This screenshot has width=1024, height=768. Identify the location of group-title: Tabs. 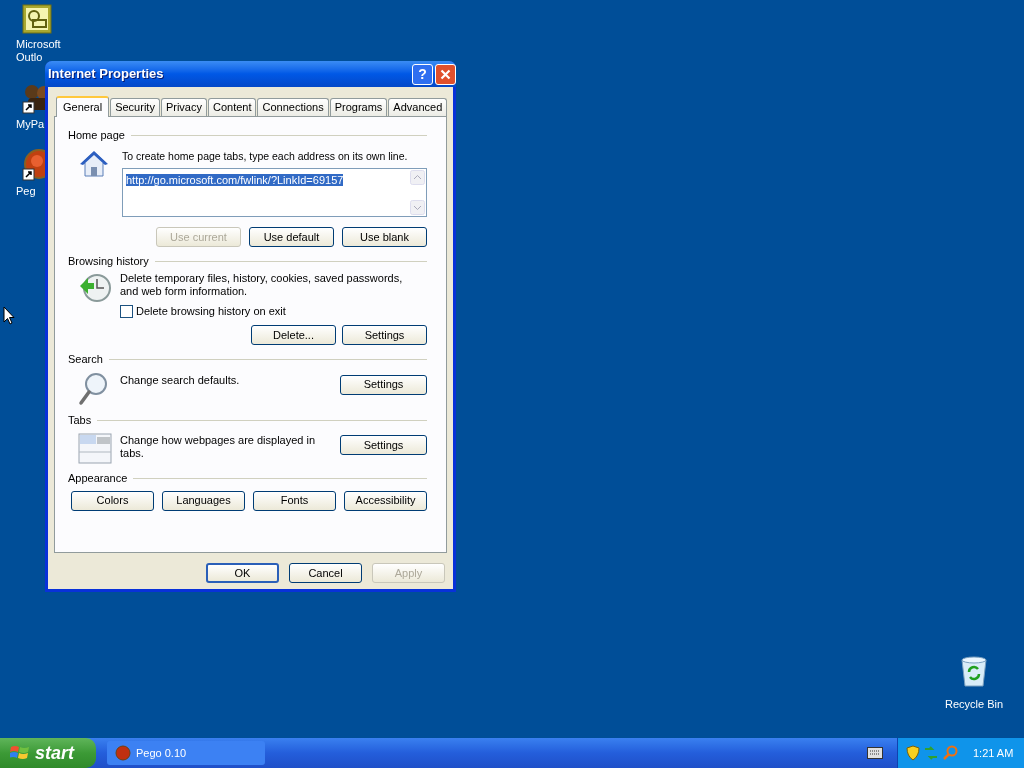
(80, 420).